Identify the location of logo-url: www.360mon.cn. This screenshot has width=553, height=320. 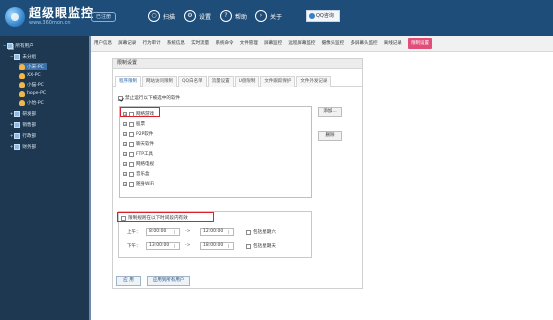
(50, 23).